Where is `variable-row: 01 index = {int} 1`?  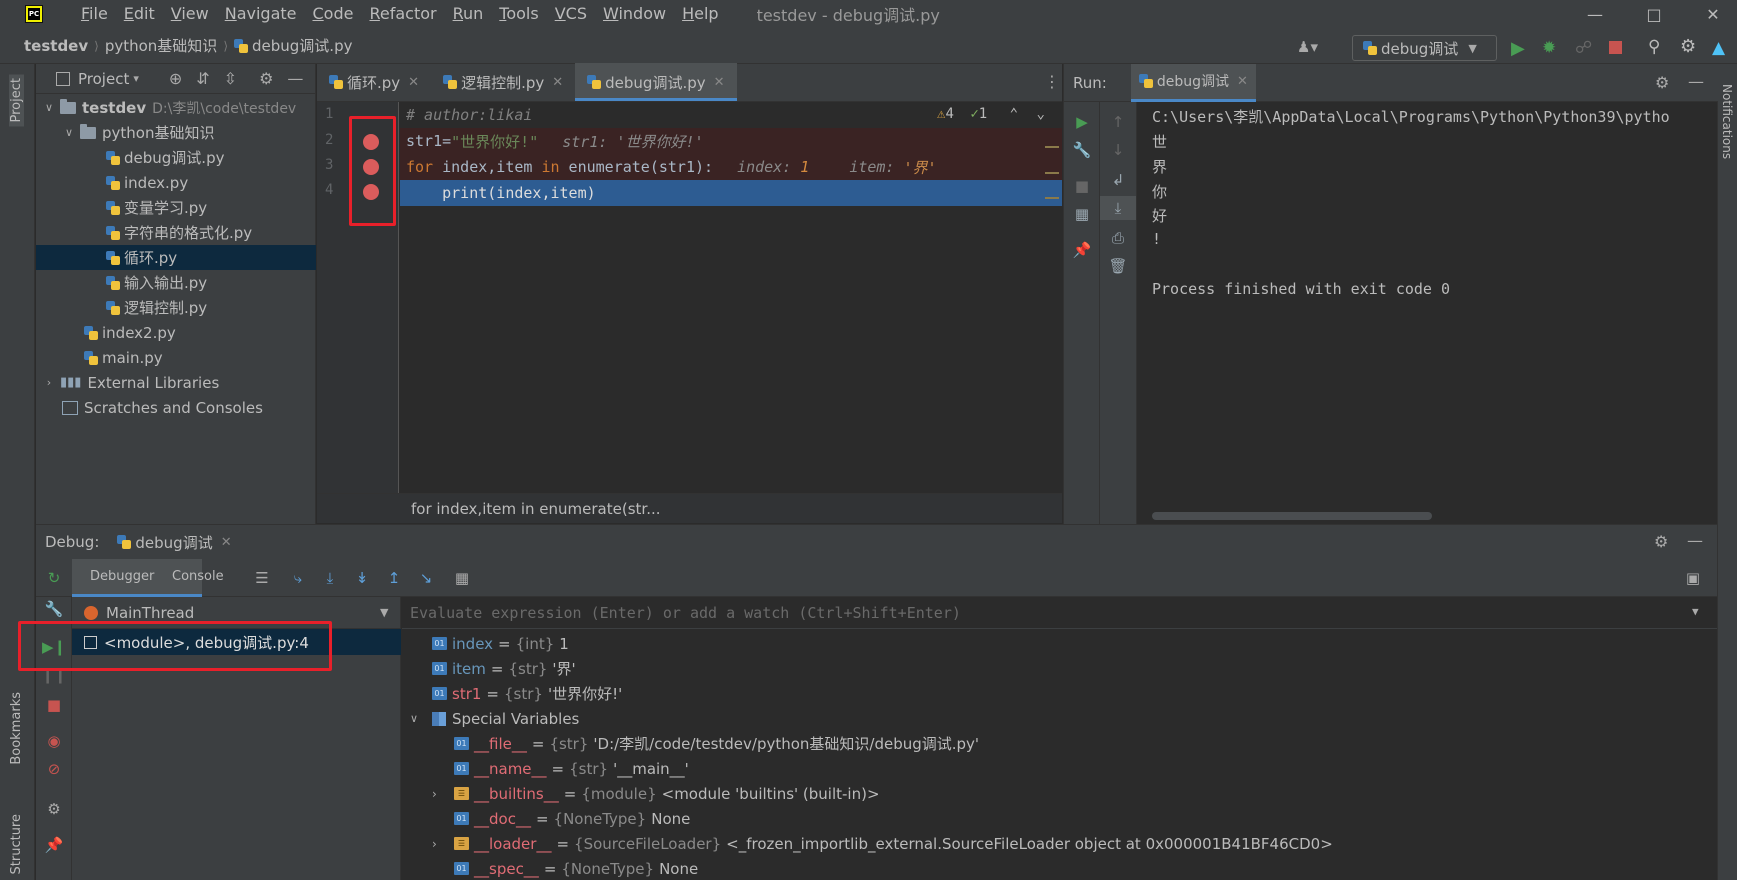
variable-row: 01 index = {int} 1 is located at coordinates (500, 643).